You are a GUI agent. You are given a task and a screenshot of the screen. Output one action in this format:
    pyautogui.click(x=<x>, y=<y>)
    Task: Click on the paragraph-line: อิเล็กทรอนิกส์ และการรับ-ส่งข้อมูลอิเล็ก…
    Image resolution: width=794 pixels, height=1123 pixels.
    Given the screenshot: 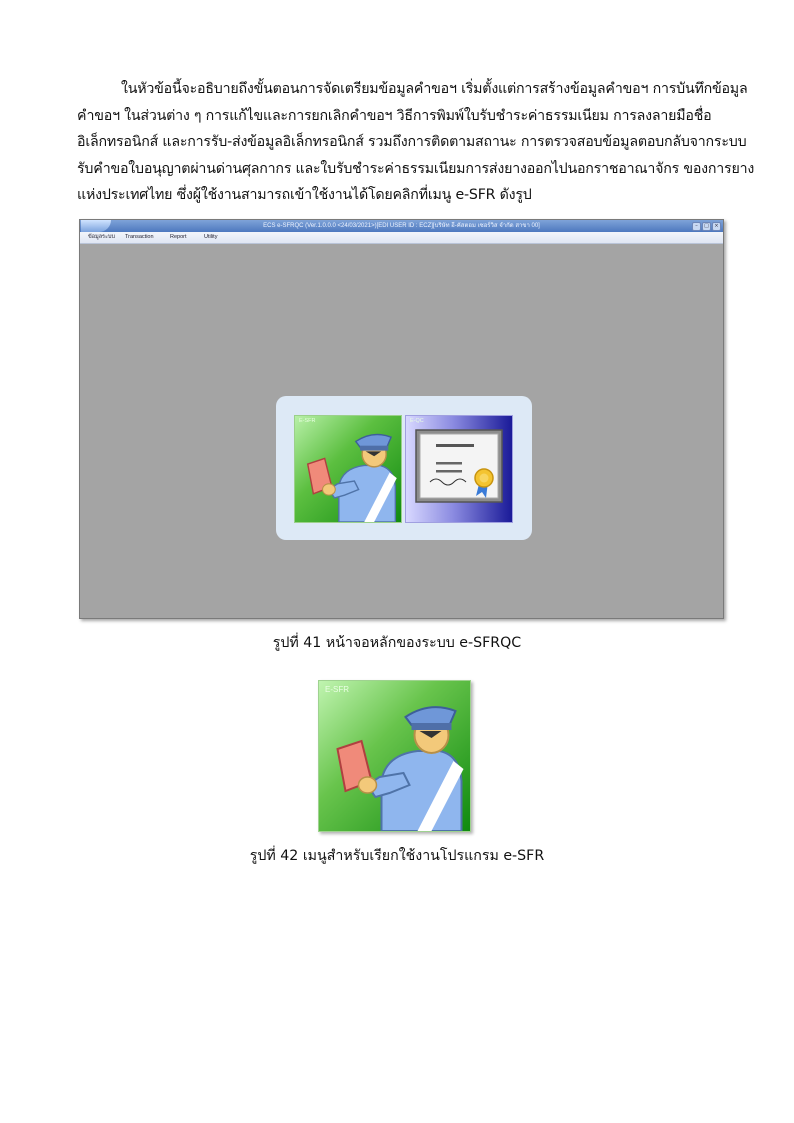 What is the action you would take?
    pyautogui.click(x=412, y=142)
    